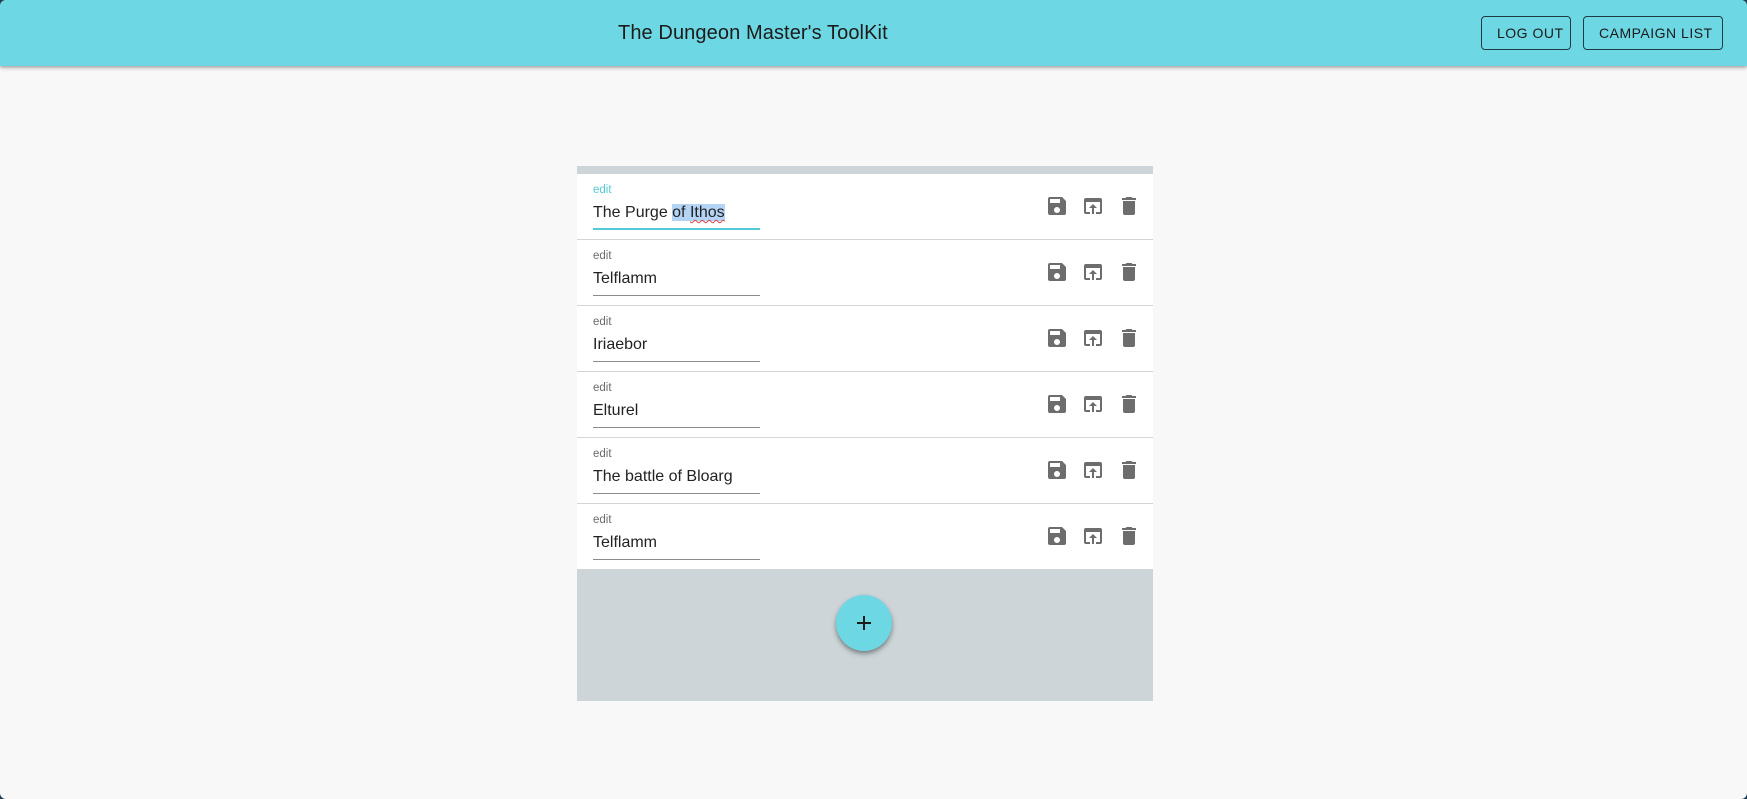 The image size is (1747, 799). I want to click on campaign-name-field: edit The Purge of Ithos, so click(676, 206).